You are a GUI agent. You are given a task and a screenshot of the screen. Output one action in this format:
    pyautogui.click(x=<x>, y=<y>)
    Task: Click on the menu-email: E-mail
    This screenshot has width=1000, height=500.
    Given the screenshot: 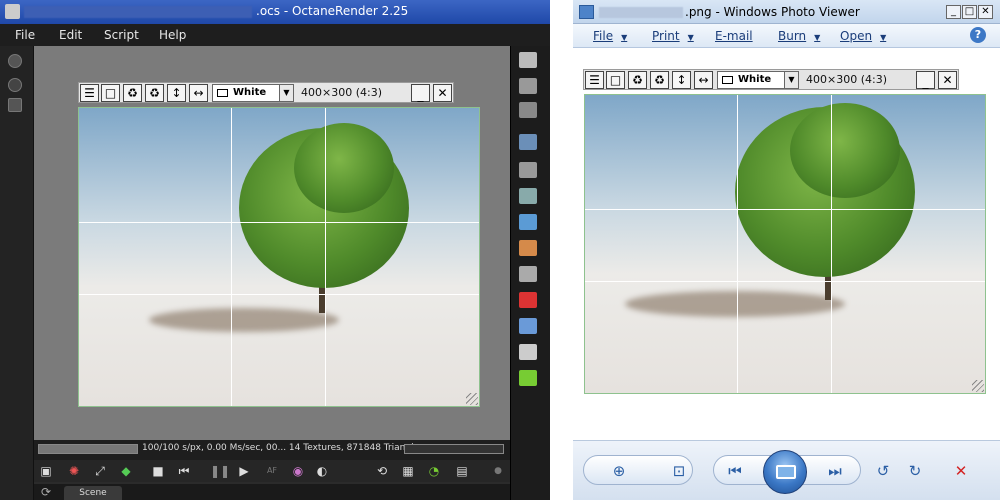 What is the action you would take?
    pyautogui.click(x=734, y=36)
    